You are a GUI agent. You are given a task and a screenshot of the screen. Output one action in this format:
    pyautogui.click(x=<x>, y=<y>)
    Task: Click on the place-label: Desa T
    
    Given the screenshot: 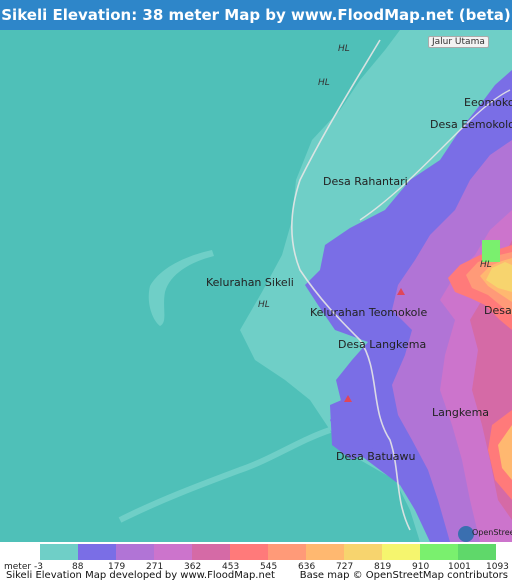 What is the action you would take?
    pyautogui.click(x=498, y=310)
    